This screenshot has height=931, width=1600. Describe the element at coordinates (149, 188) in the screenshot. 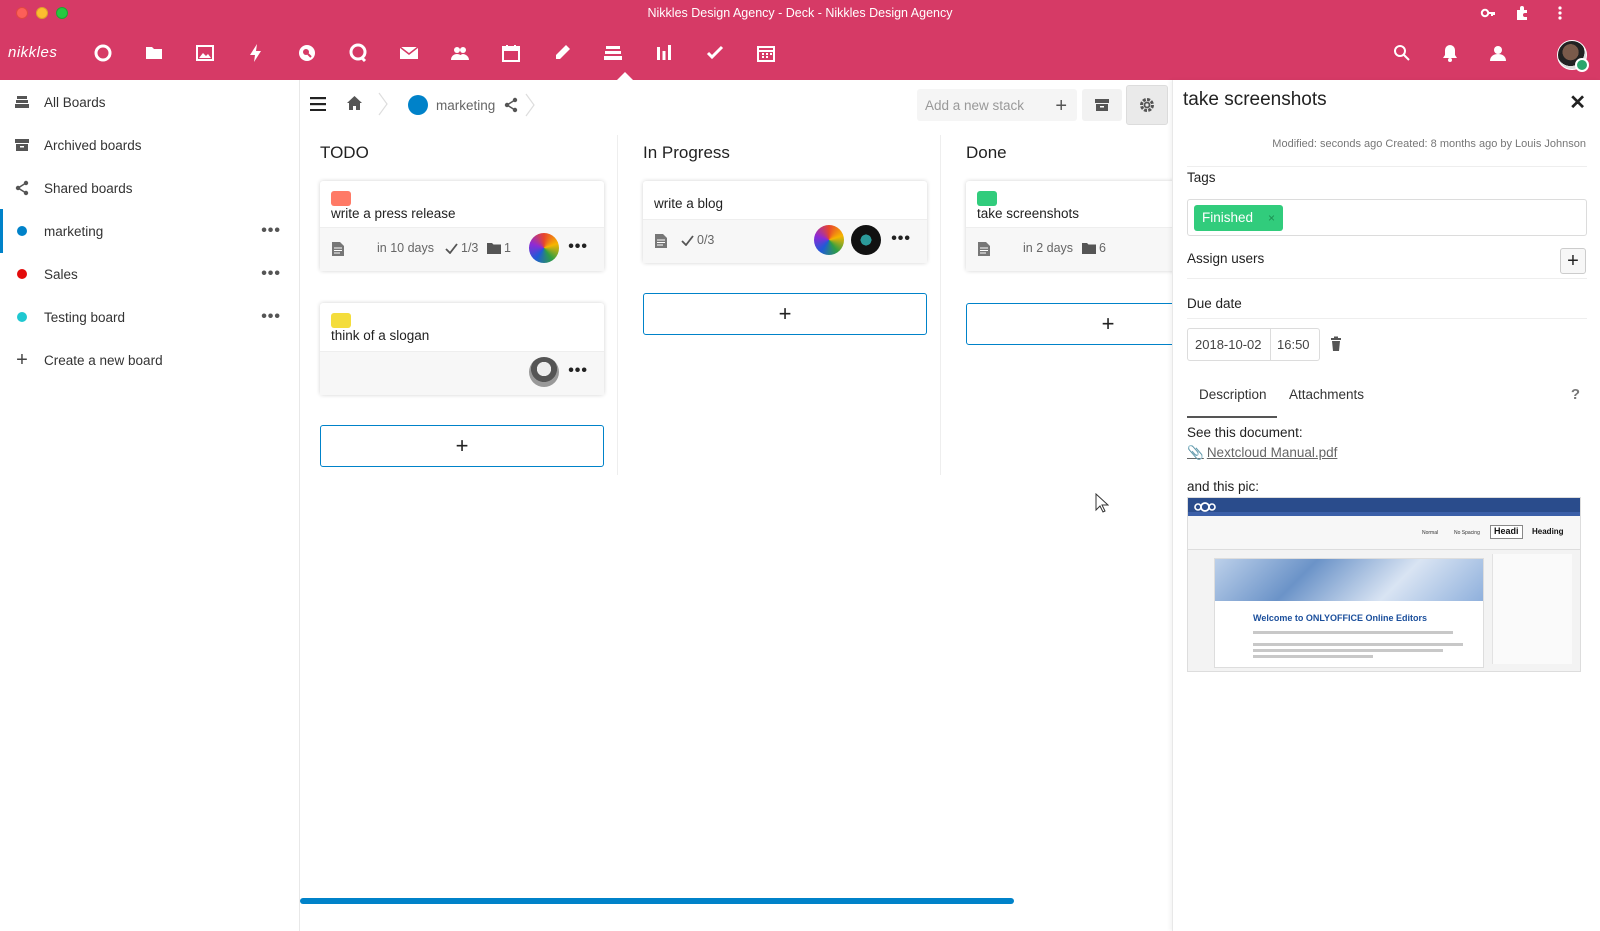

I see `sidebar-item-shared-boards: Shared boards` at that location.